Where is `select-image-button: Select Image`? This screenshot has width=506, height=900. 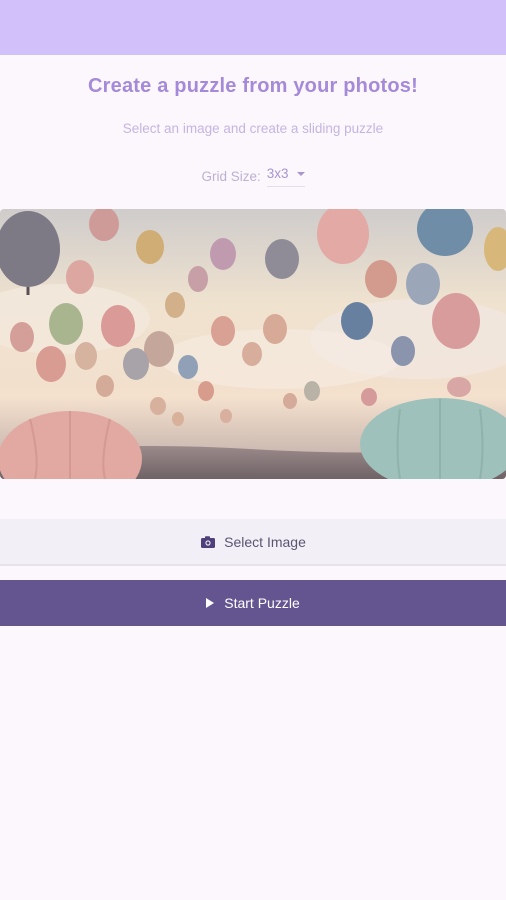 select-image-button: Select Image is located at coordinates (253, 542).